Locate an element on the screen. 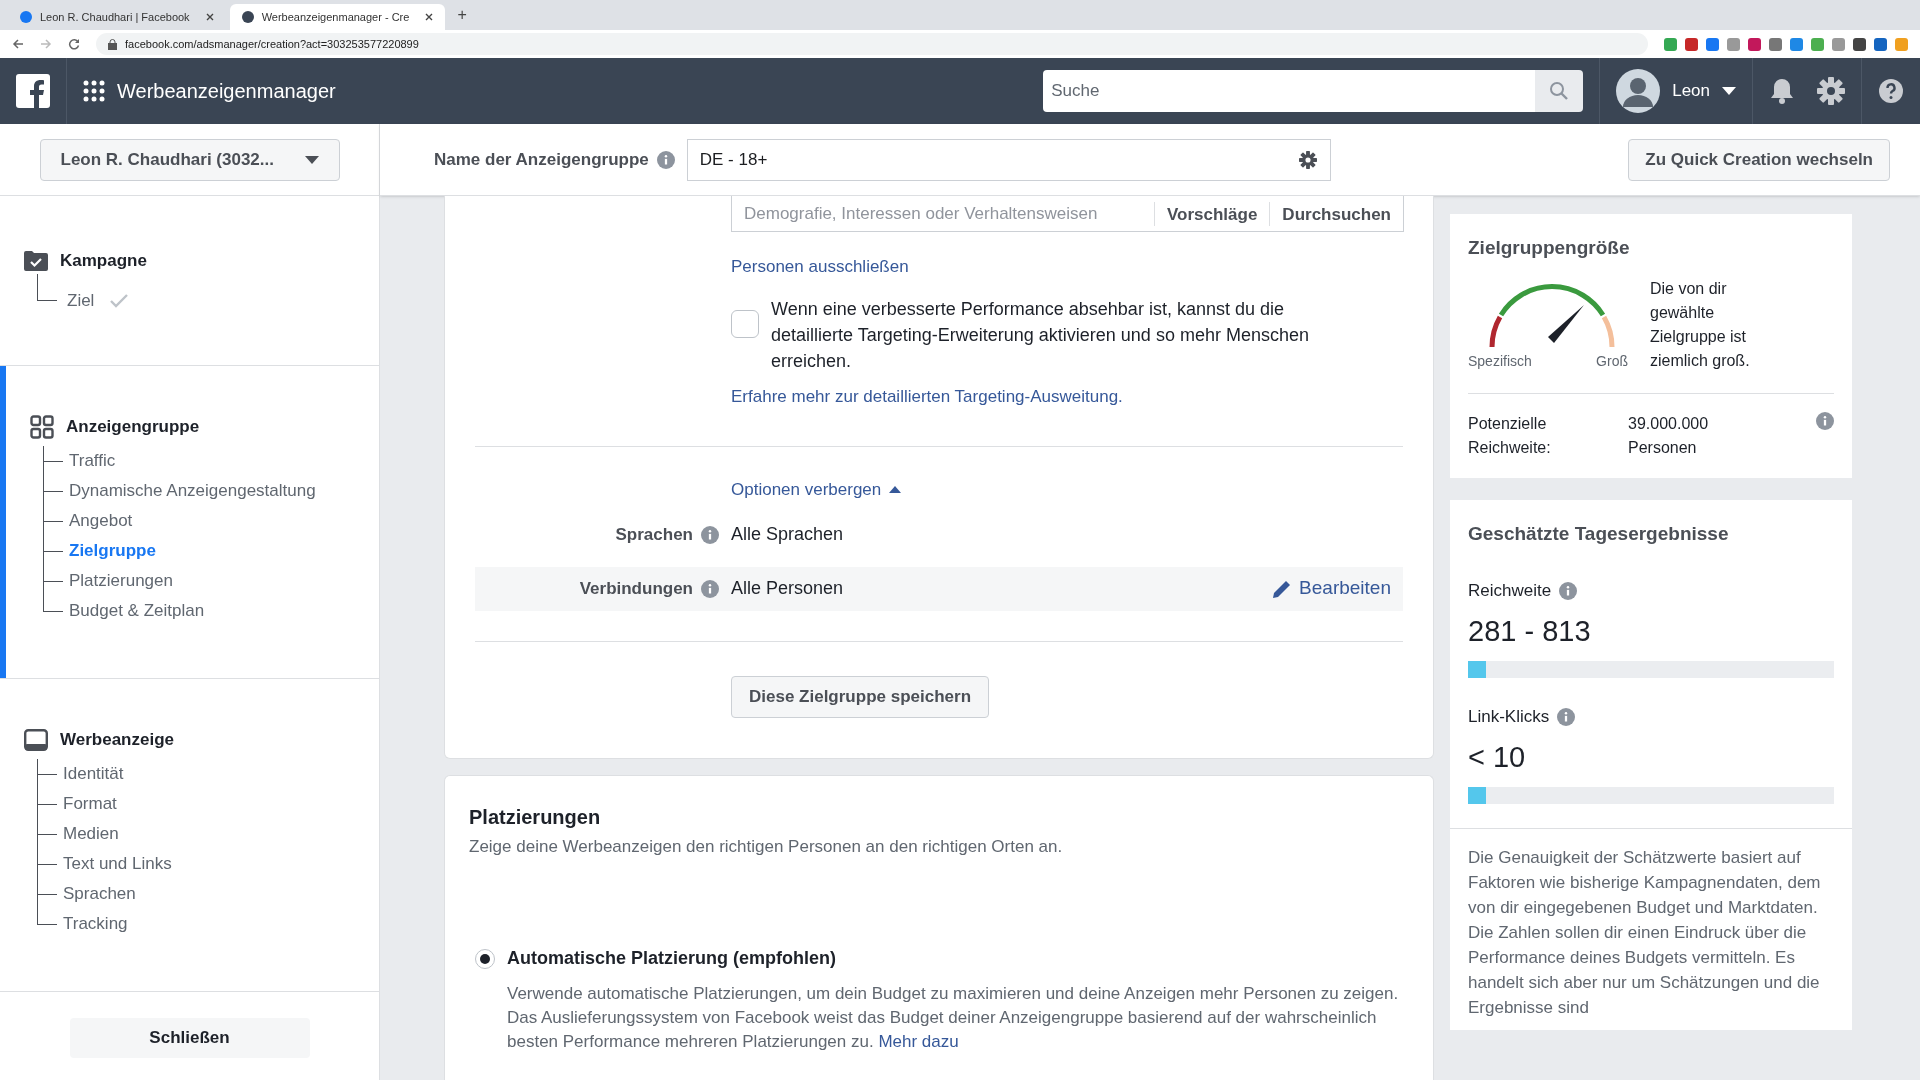 This screenshot has width=1920, height=1080. audience-summary: Die von dir gewählte Zielgruppe ist ziemlich groß. is located at coordinates (1700, 324).